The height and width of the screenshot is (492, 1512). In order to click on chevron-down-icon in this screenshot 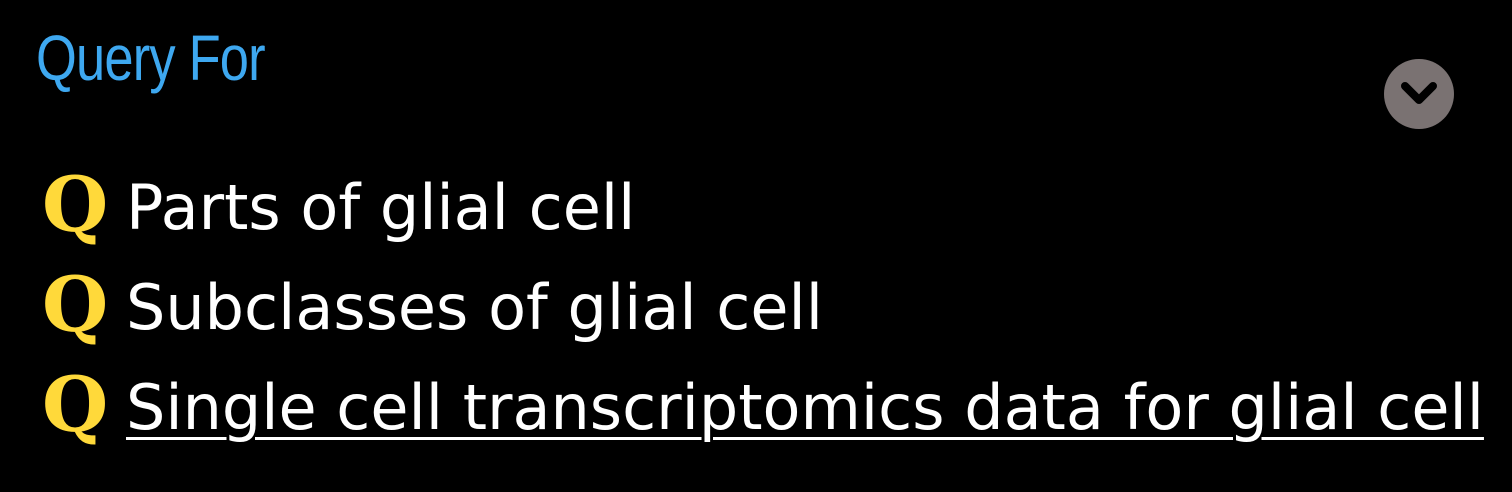, I will do `click(1419, 93)`.